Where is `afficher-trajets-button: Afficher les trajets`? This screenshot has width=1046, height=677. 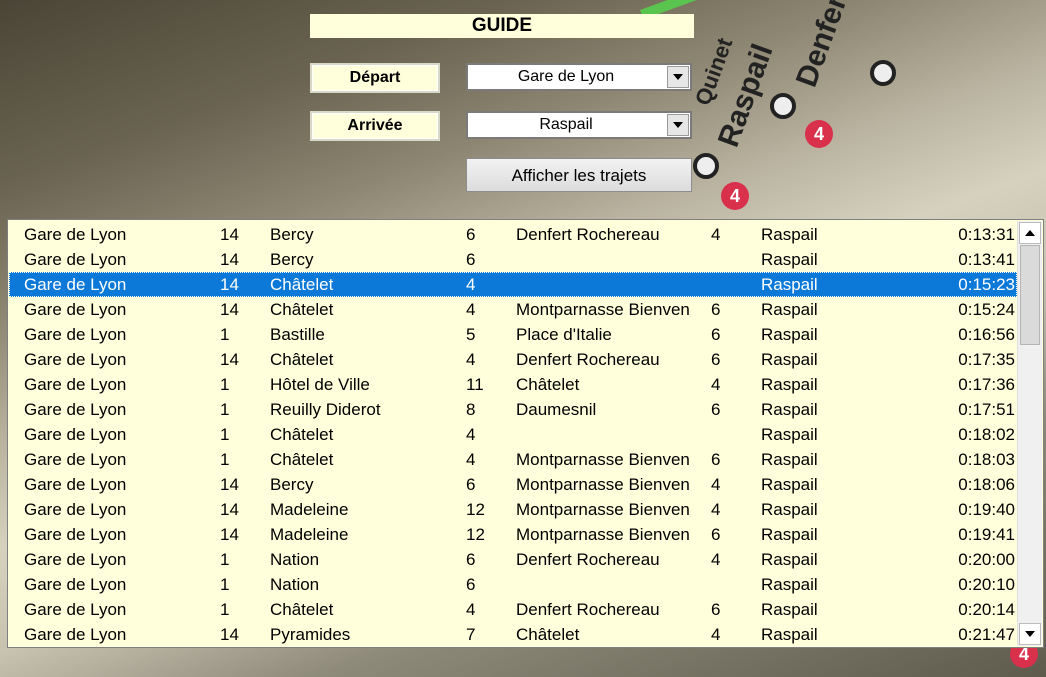 afficher-trajets-button: Afficher les trajets is located at coordinates (579, 175).